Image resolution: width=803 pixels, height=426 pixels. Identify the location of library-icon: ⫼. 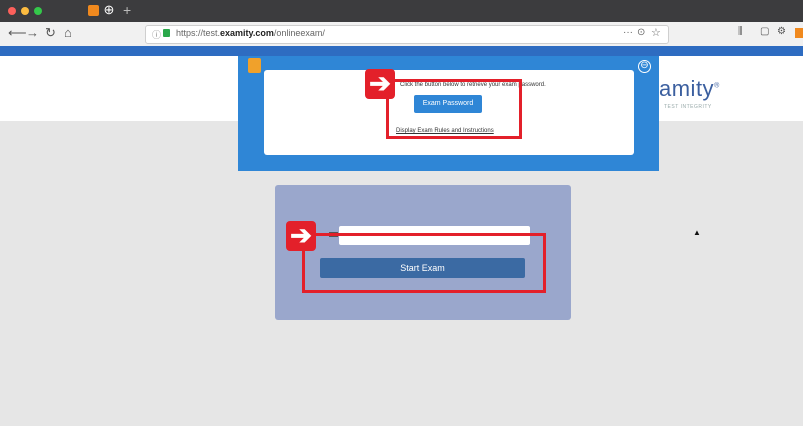
(740, 31).